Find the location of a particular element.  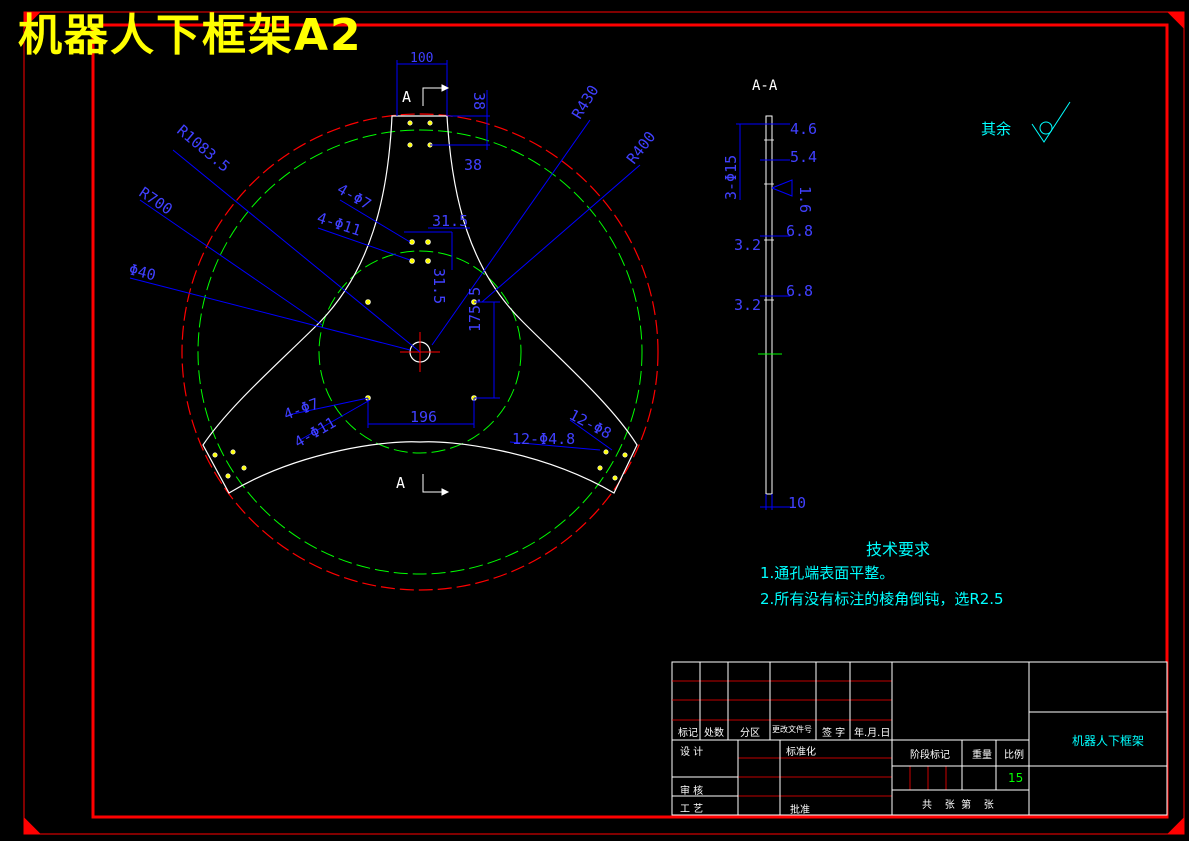

dim-phi40: Φ40 is located at coordinates (142, 272).